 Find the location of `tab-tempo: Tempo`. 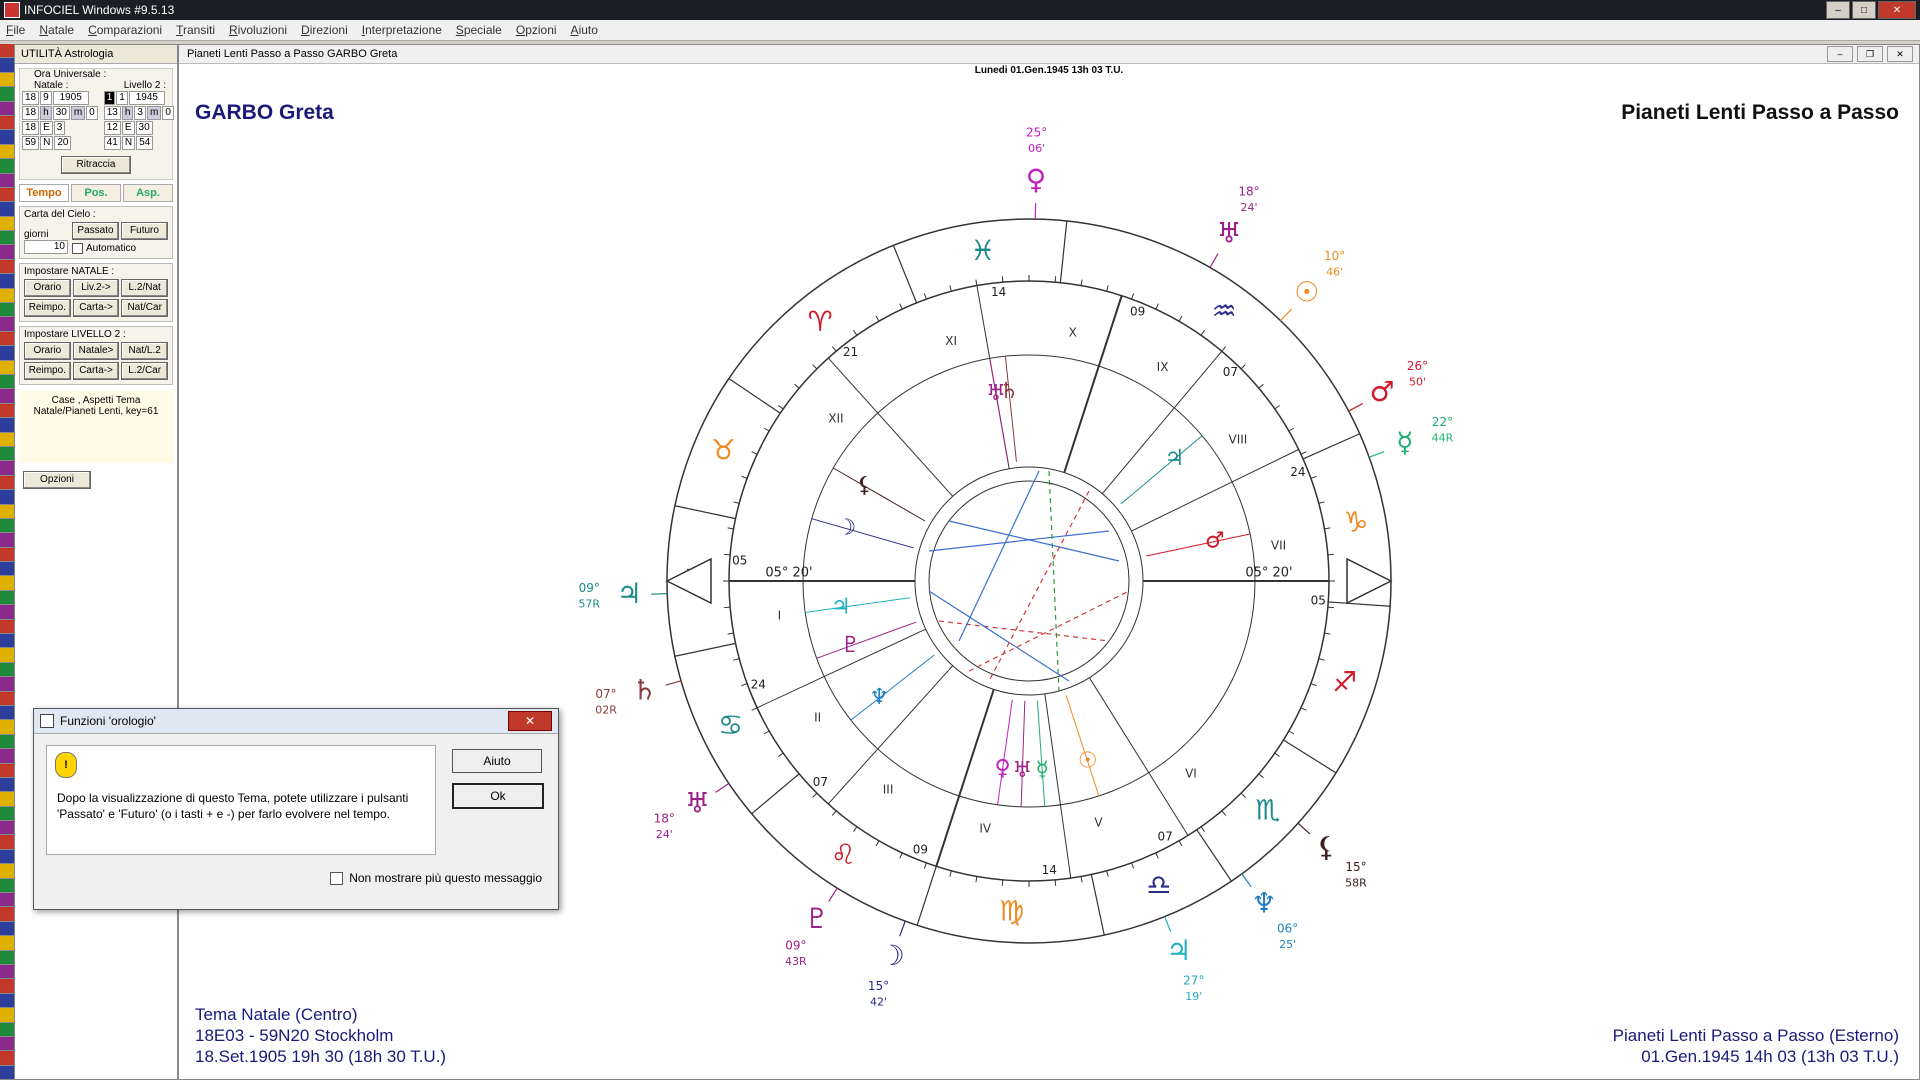

tab-tempo: Tempo is located at coordinates (44, 193).